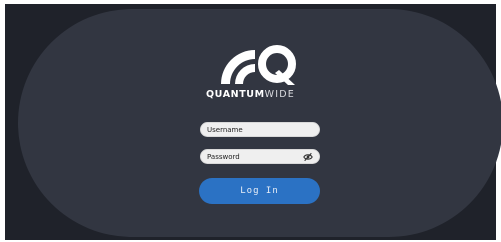  What do you see at coordinates (255, 156) in the screenshot?
I see `password-input` at bounding box center [255, 156].